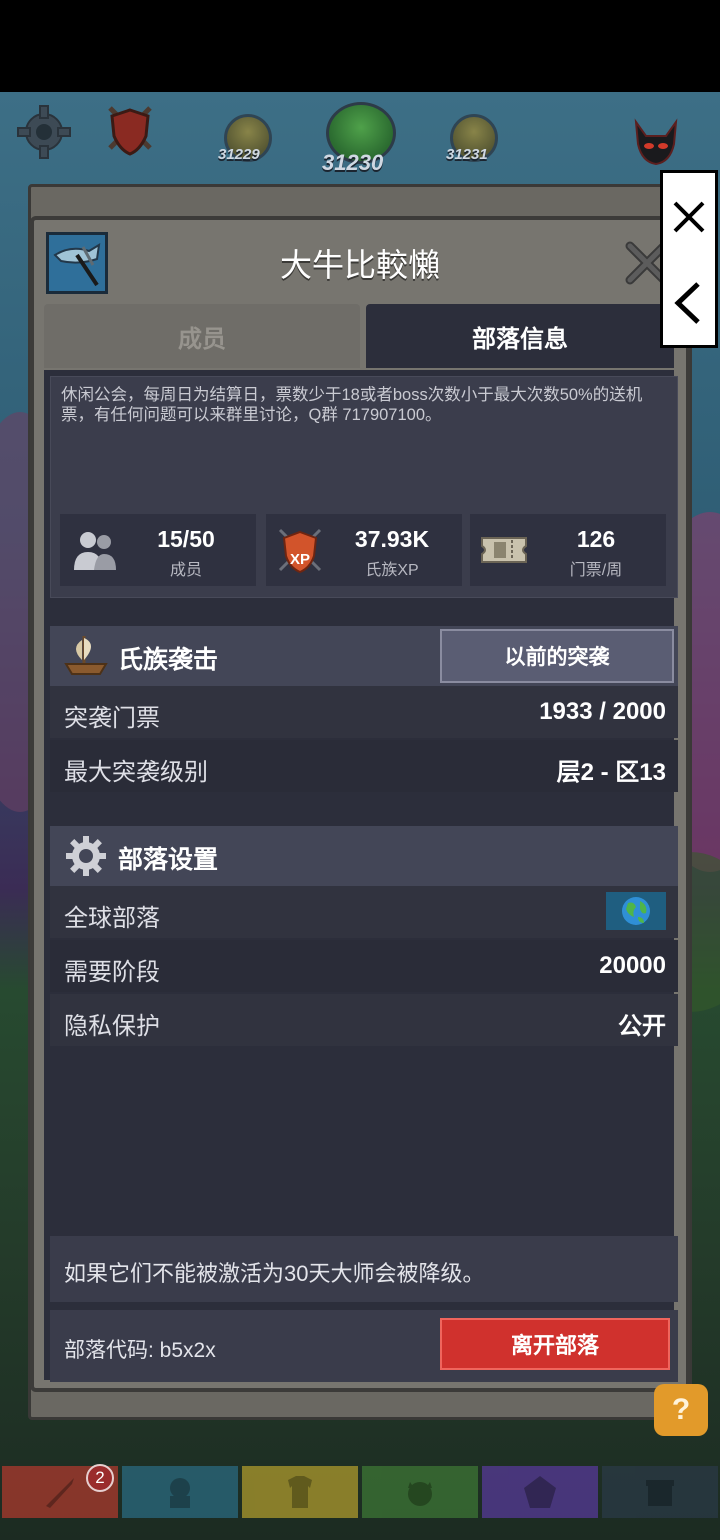 The image size is (720, 1540). Describe the element at coordinates (557, 656) in the screenshot. I see `previous-raids-button: 以前的突袭` at that location.